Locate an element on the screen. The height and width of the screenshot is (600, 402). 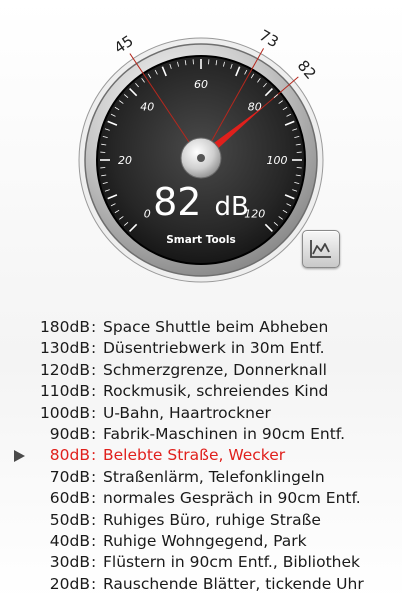
level-description: Ruhiges Büro, ruhige Straße is located at coordinates (212, 519).